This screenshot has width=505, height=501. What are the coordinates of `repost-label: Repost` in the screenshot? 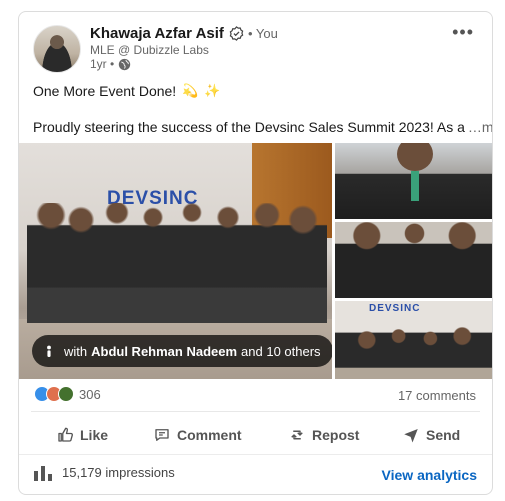 It's located at (336, 435).